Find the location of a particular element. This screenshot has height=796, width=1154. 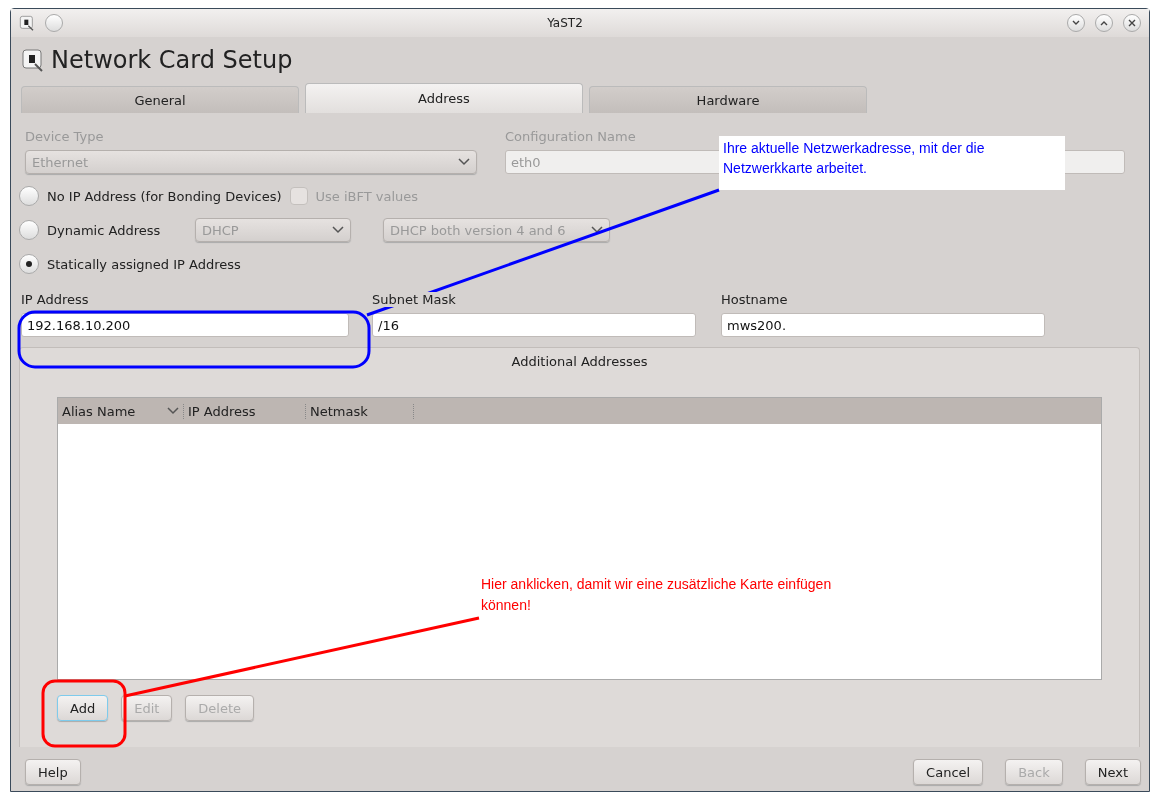

field-label: Subnet Mask is located at coordinates (414, 299).